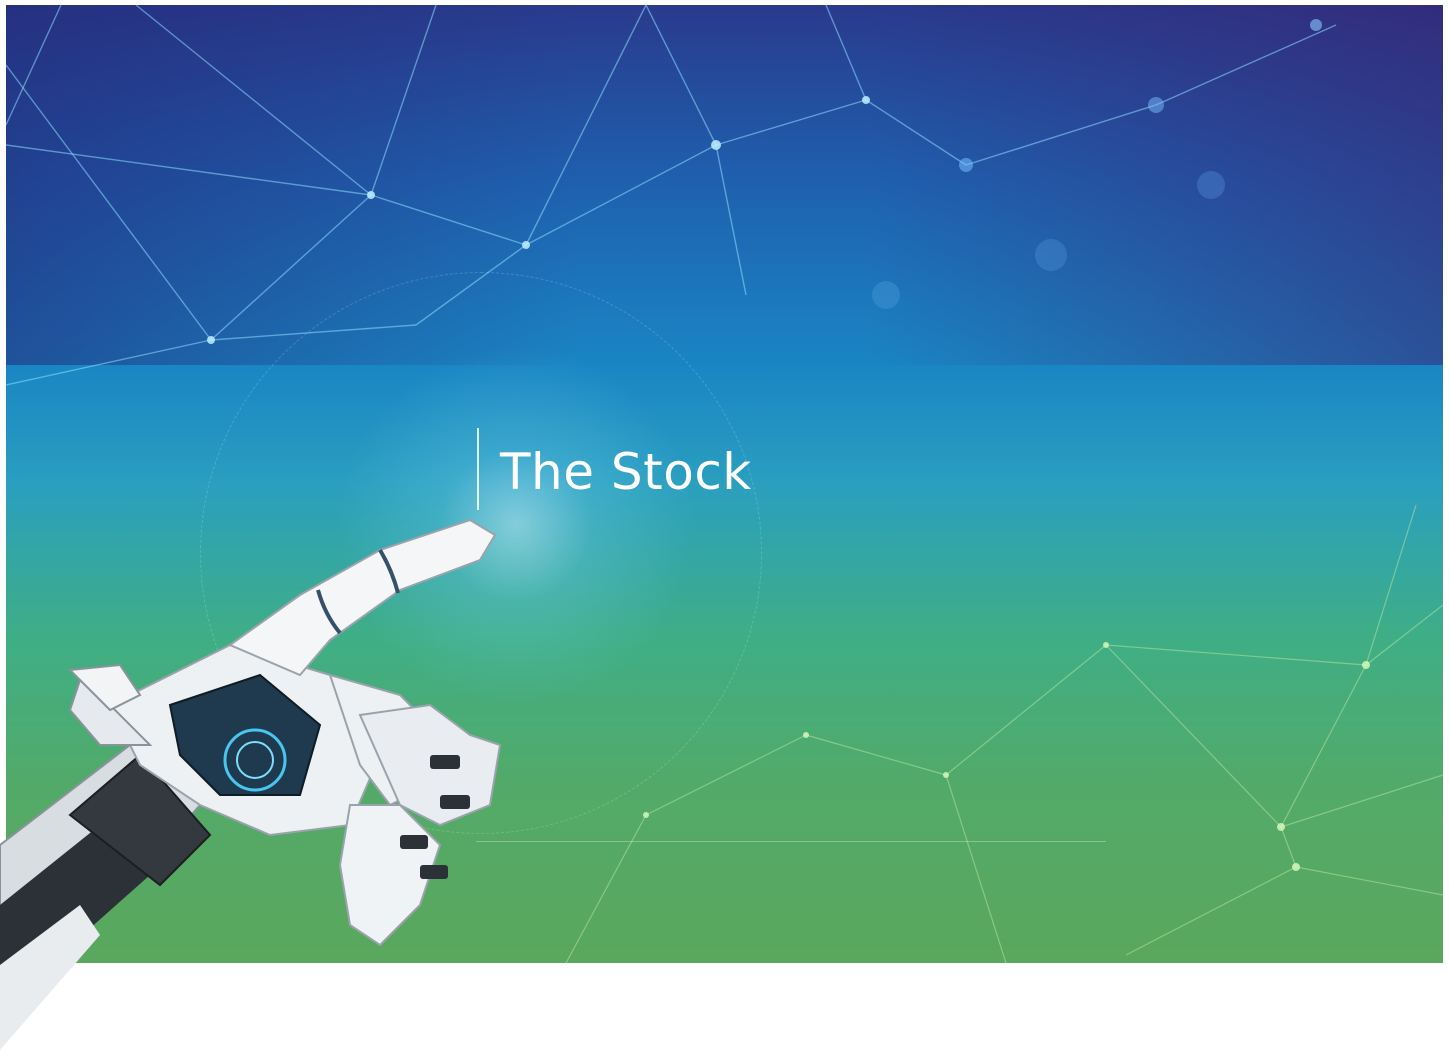 The image size is (1449, 1050). I want to click on decorative-divider-line, so click(791, 841).